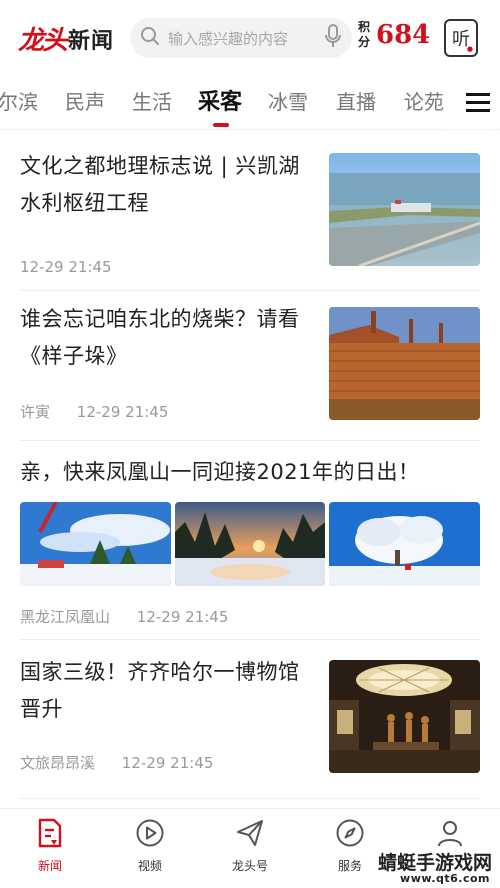 Image resolution: width=500 pixels, height=888 pixels. I want to click on listen-button: 听 ●, so click(461, 38).